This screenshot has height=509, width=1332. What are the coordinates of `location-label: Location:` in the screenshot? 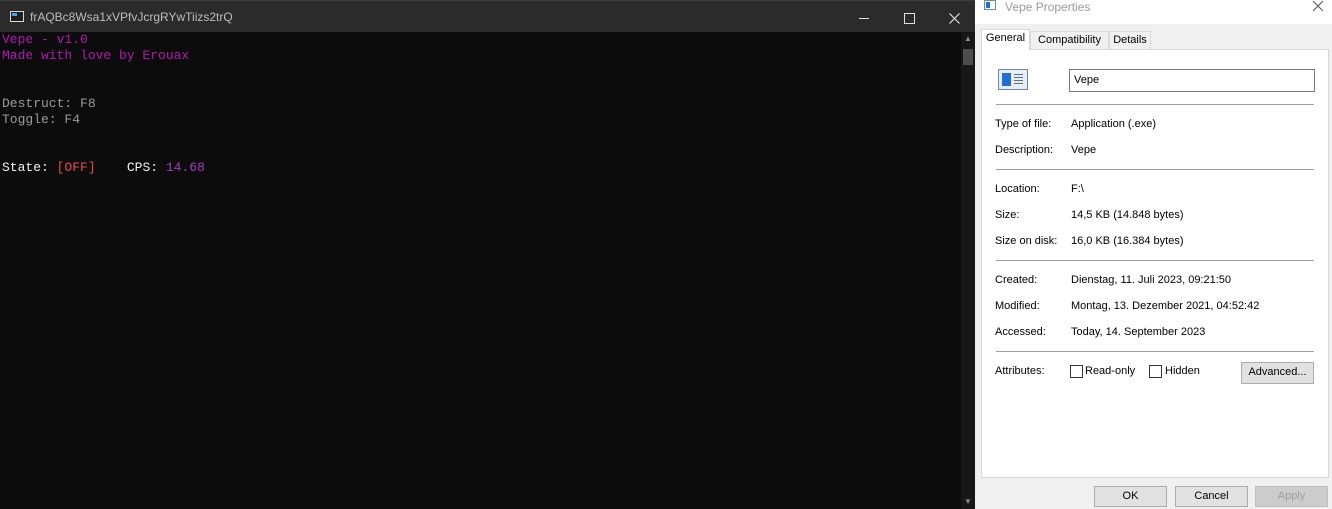 It's located at (1017, 189).